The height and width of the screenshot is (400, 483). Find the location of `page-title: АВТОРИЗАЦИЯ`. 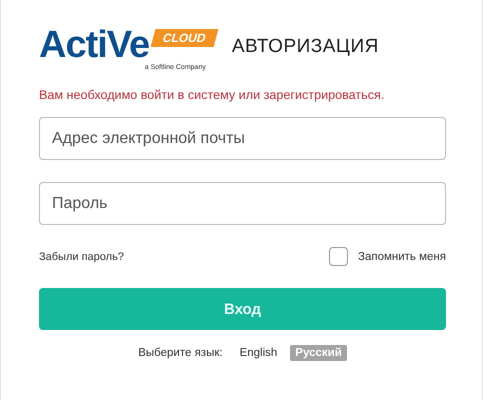

page-title: АВТОРИЗАЦИЯ is located at coordinates (305, 47).